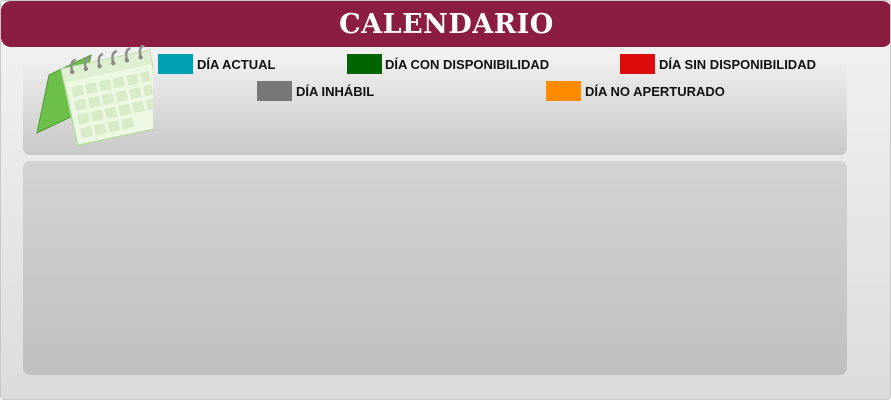 The image size is (891, 400). What do you see at coordinates (274, 91) in the screenshot?
I see `legend-swatch-dia-inhabil` at bounding box center [274, 91].